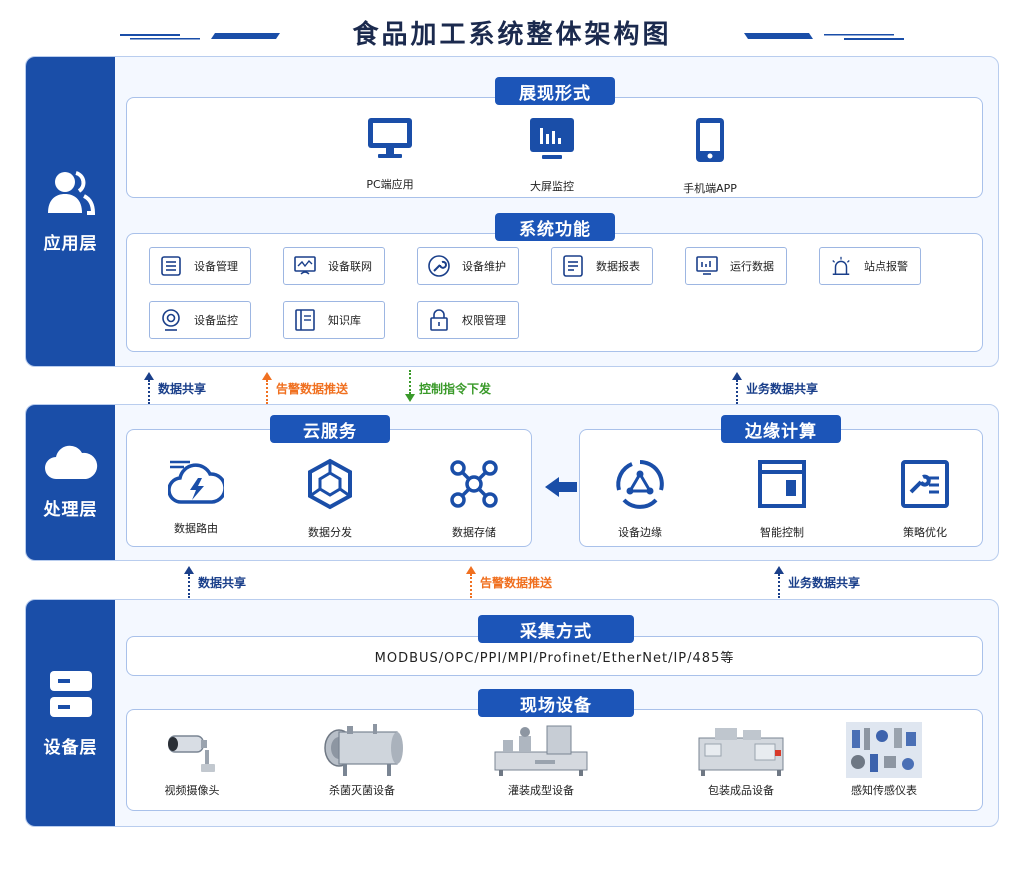  I want to click on chart-monitor-icon, so click(707, 265).